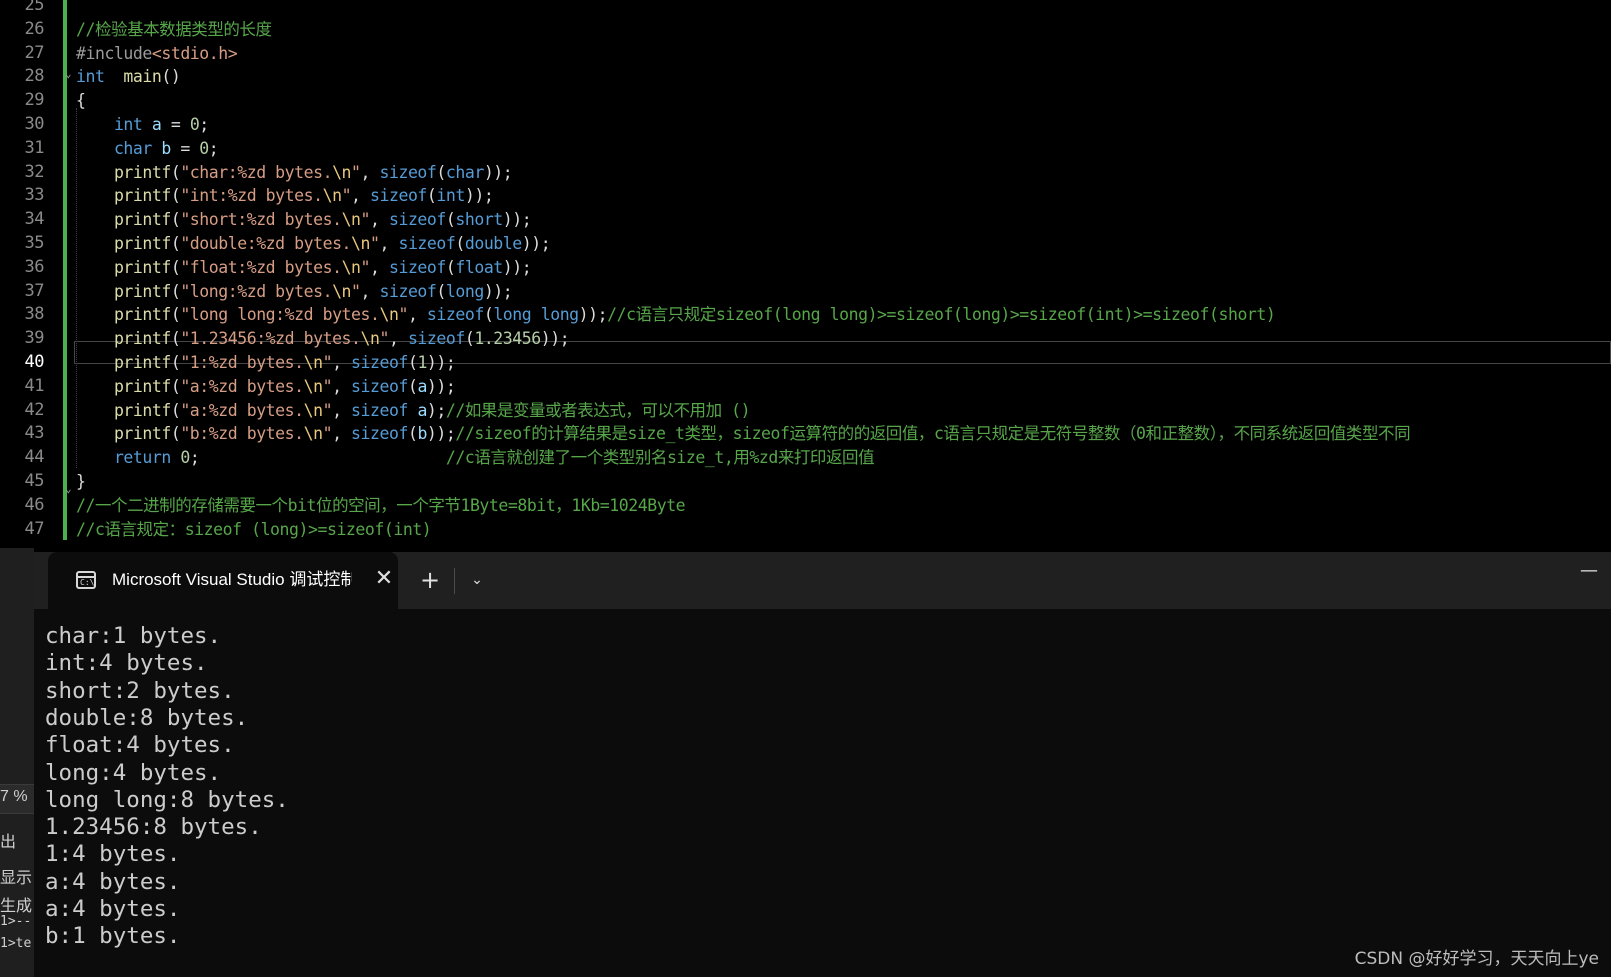 The height and width of the screenshot is (977, 1611). I want to click on code-line: printf("a:%zd bytes.\n", sizeof(a));, so click(266, 387).